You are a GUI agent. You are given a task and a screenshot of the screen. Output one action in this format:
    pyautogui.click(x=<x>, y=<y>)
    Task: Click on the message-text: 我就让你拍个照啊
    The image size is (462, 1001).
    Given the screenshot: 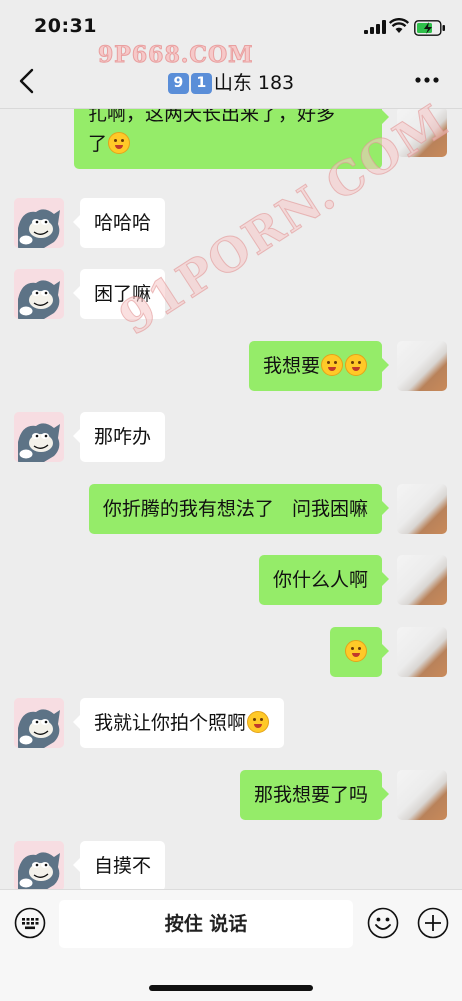 What is the action you would take?
    pyautogui.click(x=170, y=723)
    